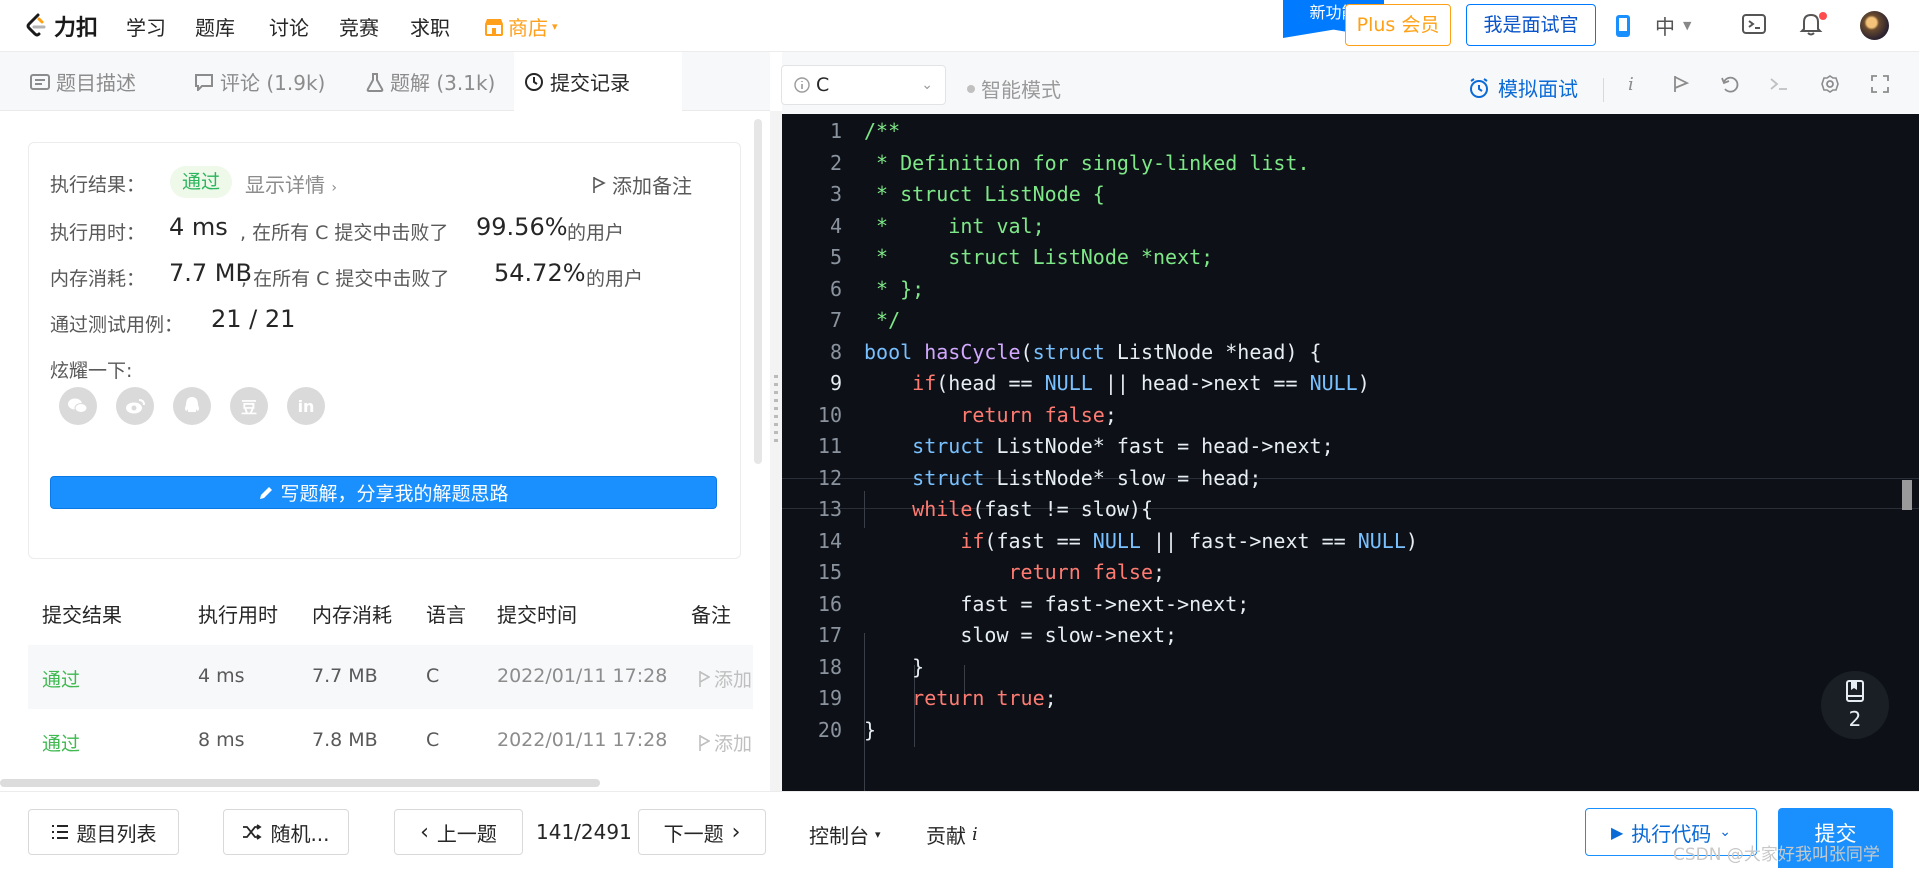  What do you see at coordinates (1038, 257) in the screenshot?
I see `code-line: * struct ListNode *next;` at bounding box center [1038, 257].